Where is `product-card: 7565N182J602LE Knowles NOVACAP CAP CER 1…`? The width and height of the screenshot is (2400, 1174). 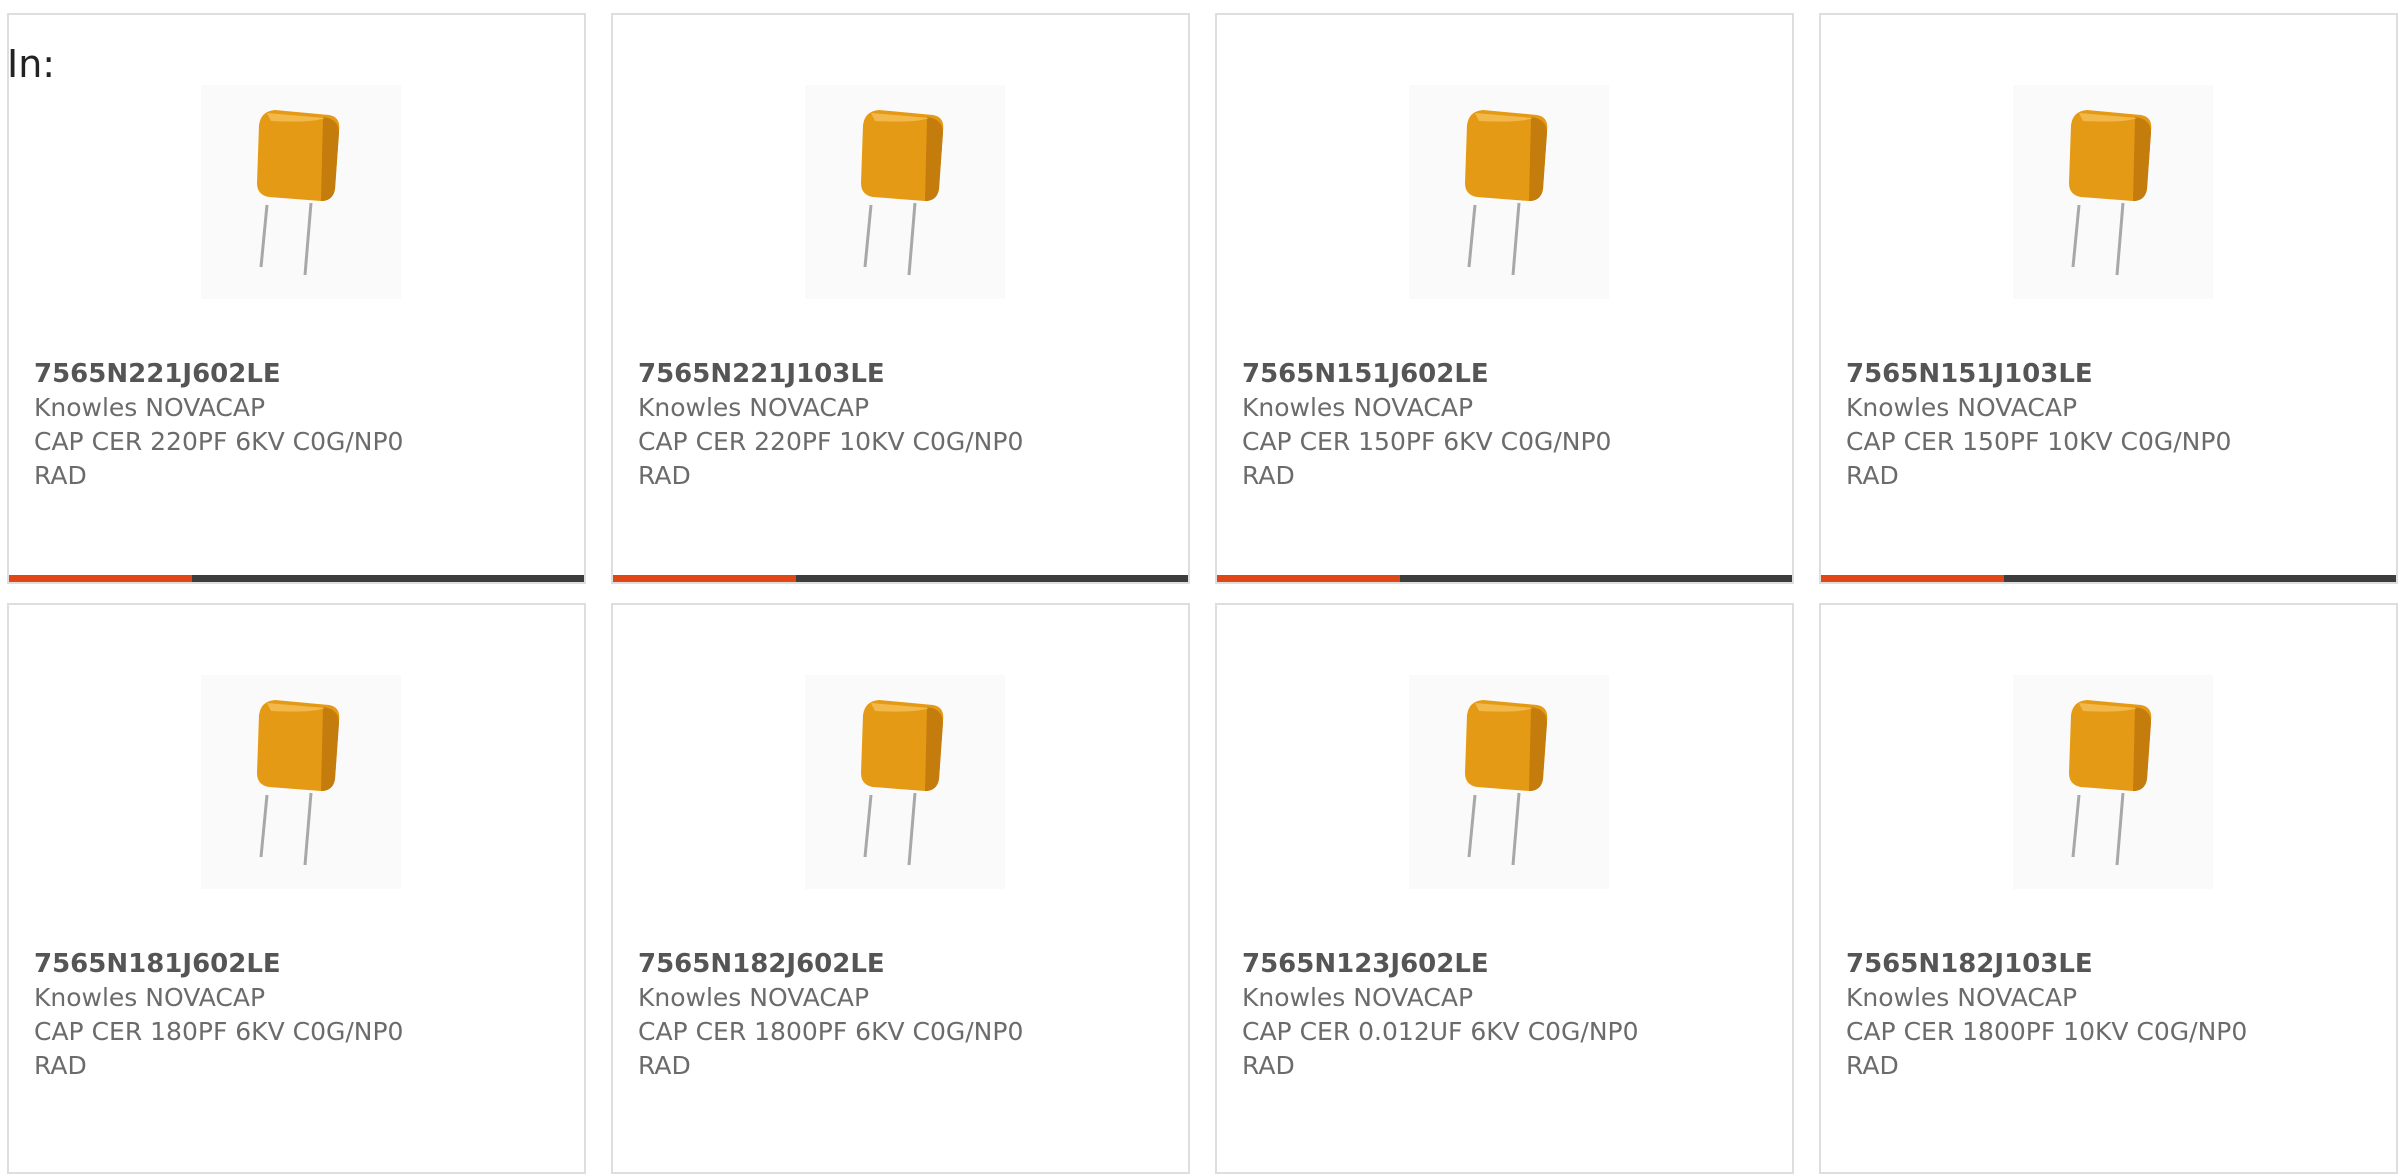
product-card: 7565N182J602LE Knowles NOVACAP CAP CER 1… is located at coordinates (900, 888).